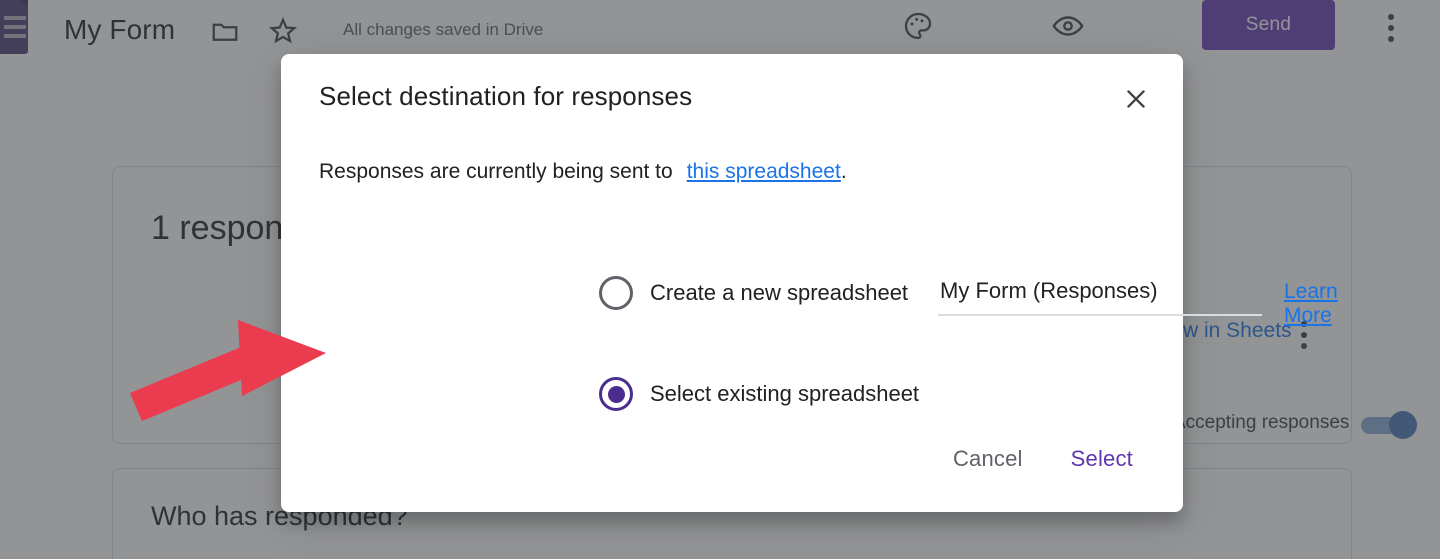 The height and width of the screenshot is (559, 1440). What do you see at coordinates (496, 171) in the screenshot?
I see `destination-prefix: Responses are currently being sent to` at bounding box center [496, 171].